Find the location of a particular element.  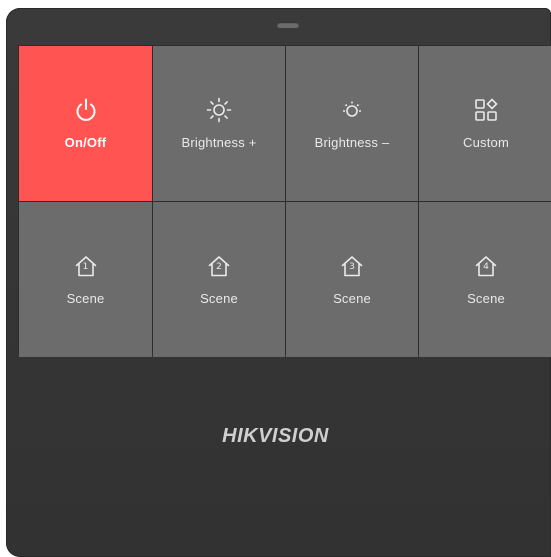

home-scene-icon: 1 is located at coordinates (86, 266).